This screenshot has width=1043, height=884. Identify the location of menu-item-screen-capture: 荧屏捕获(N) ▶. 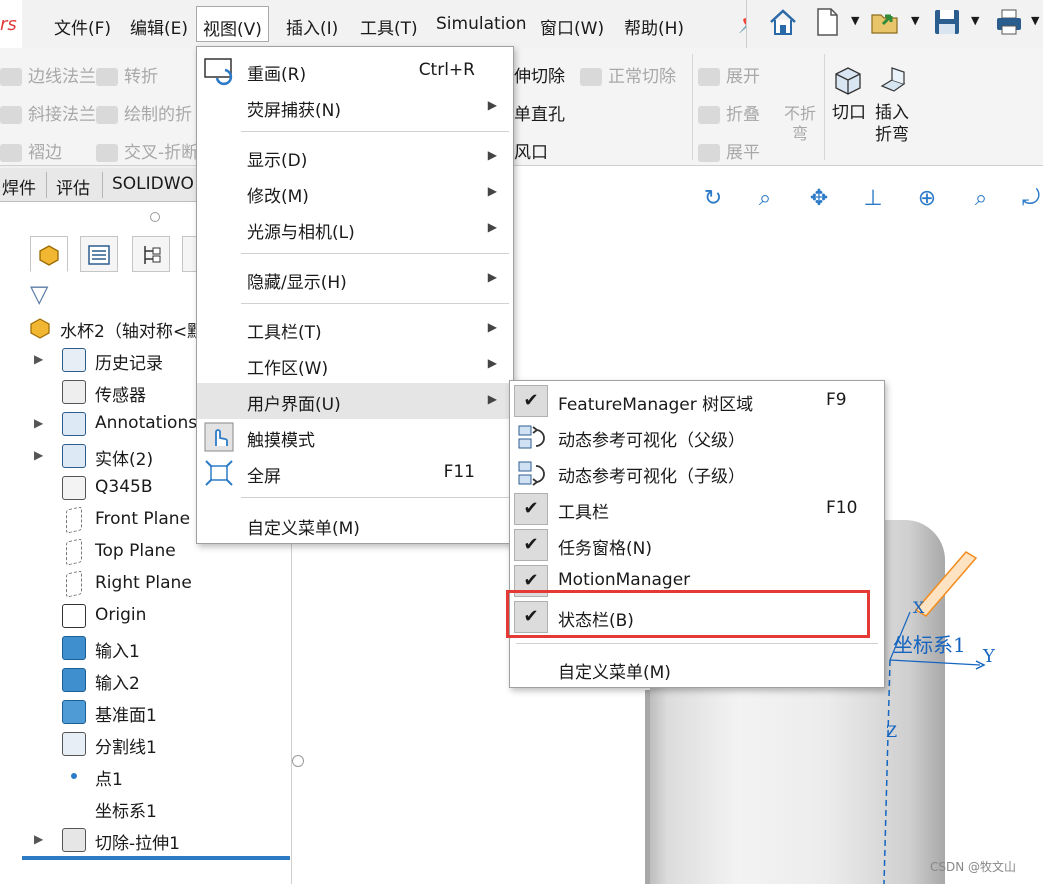
(355, 107).